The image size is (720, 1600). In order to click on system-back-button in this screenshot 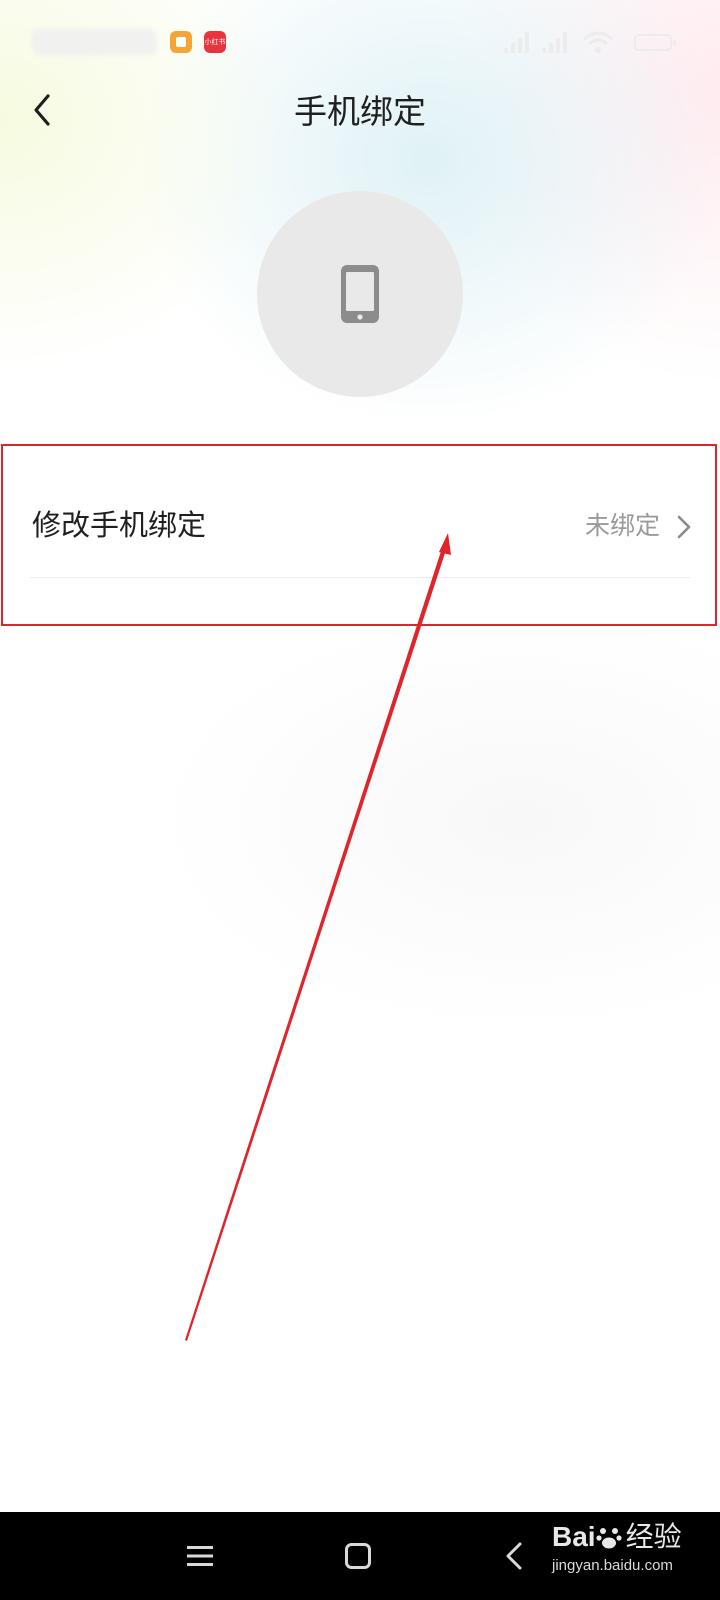, I will do `click(514, 1556)`.